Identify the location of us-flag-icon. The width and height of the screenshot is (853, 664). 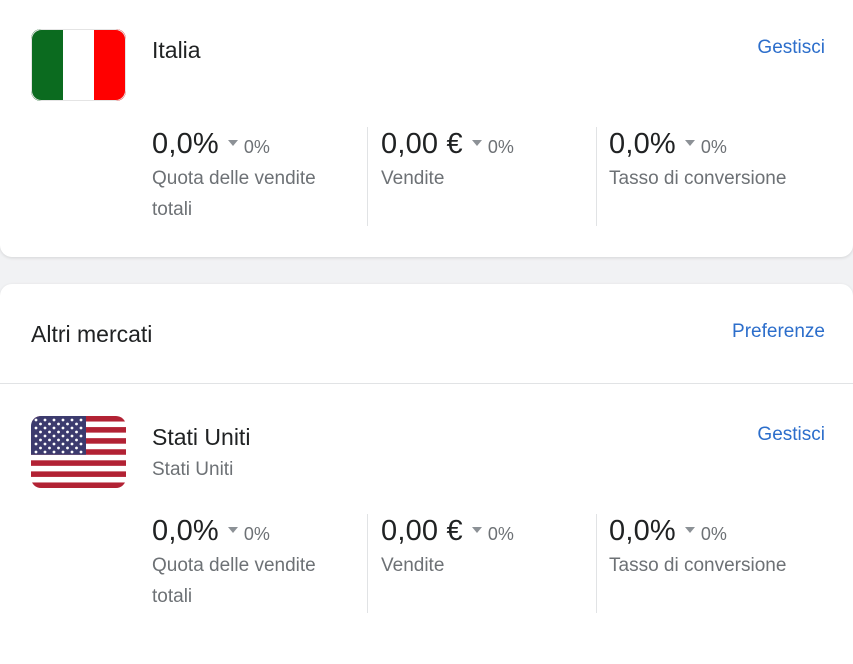
(78, 452).